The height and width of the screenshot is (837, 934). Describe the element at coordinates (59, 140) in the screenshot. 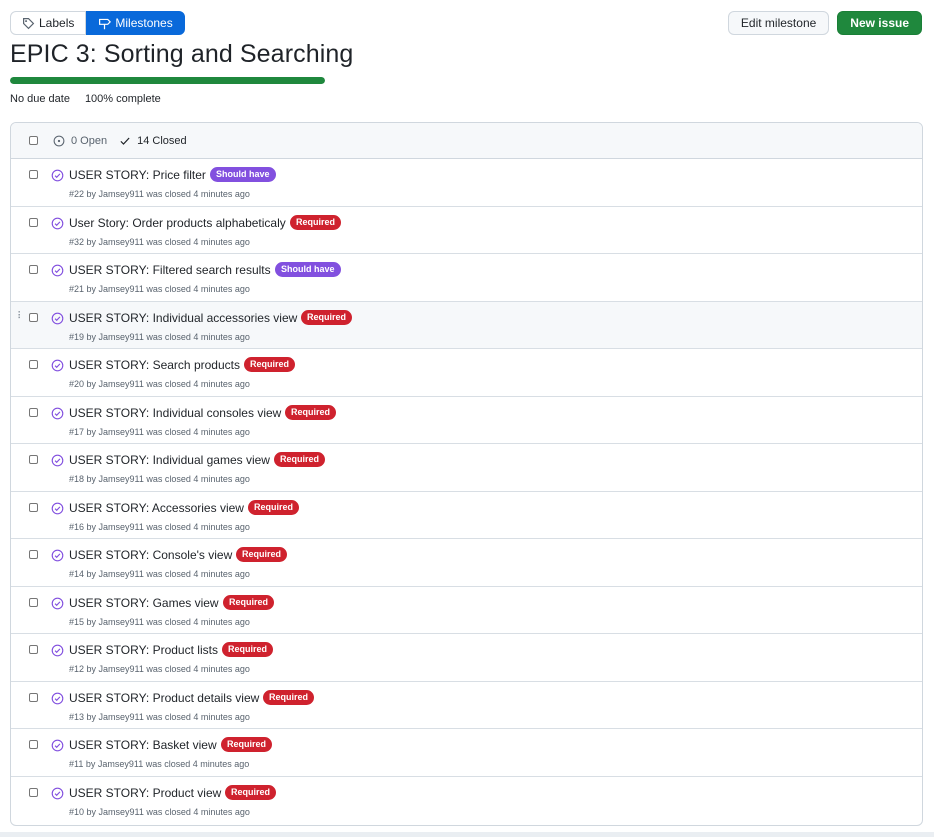

I see `issue-open-icon` at that location.